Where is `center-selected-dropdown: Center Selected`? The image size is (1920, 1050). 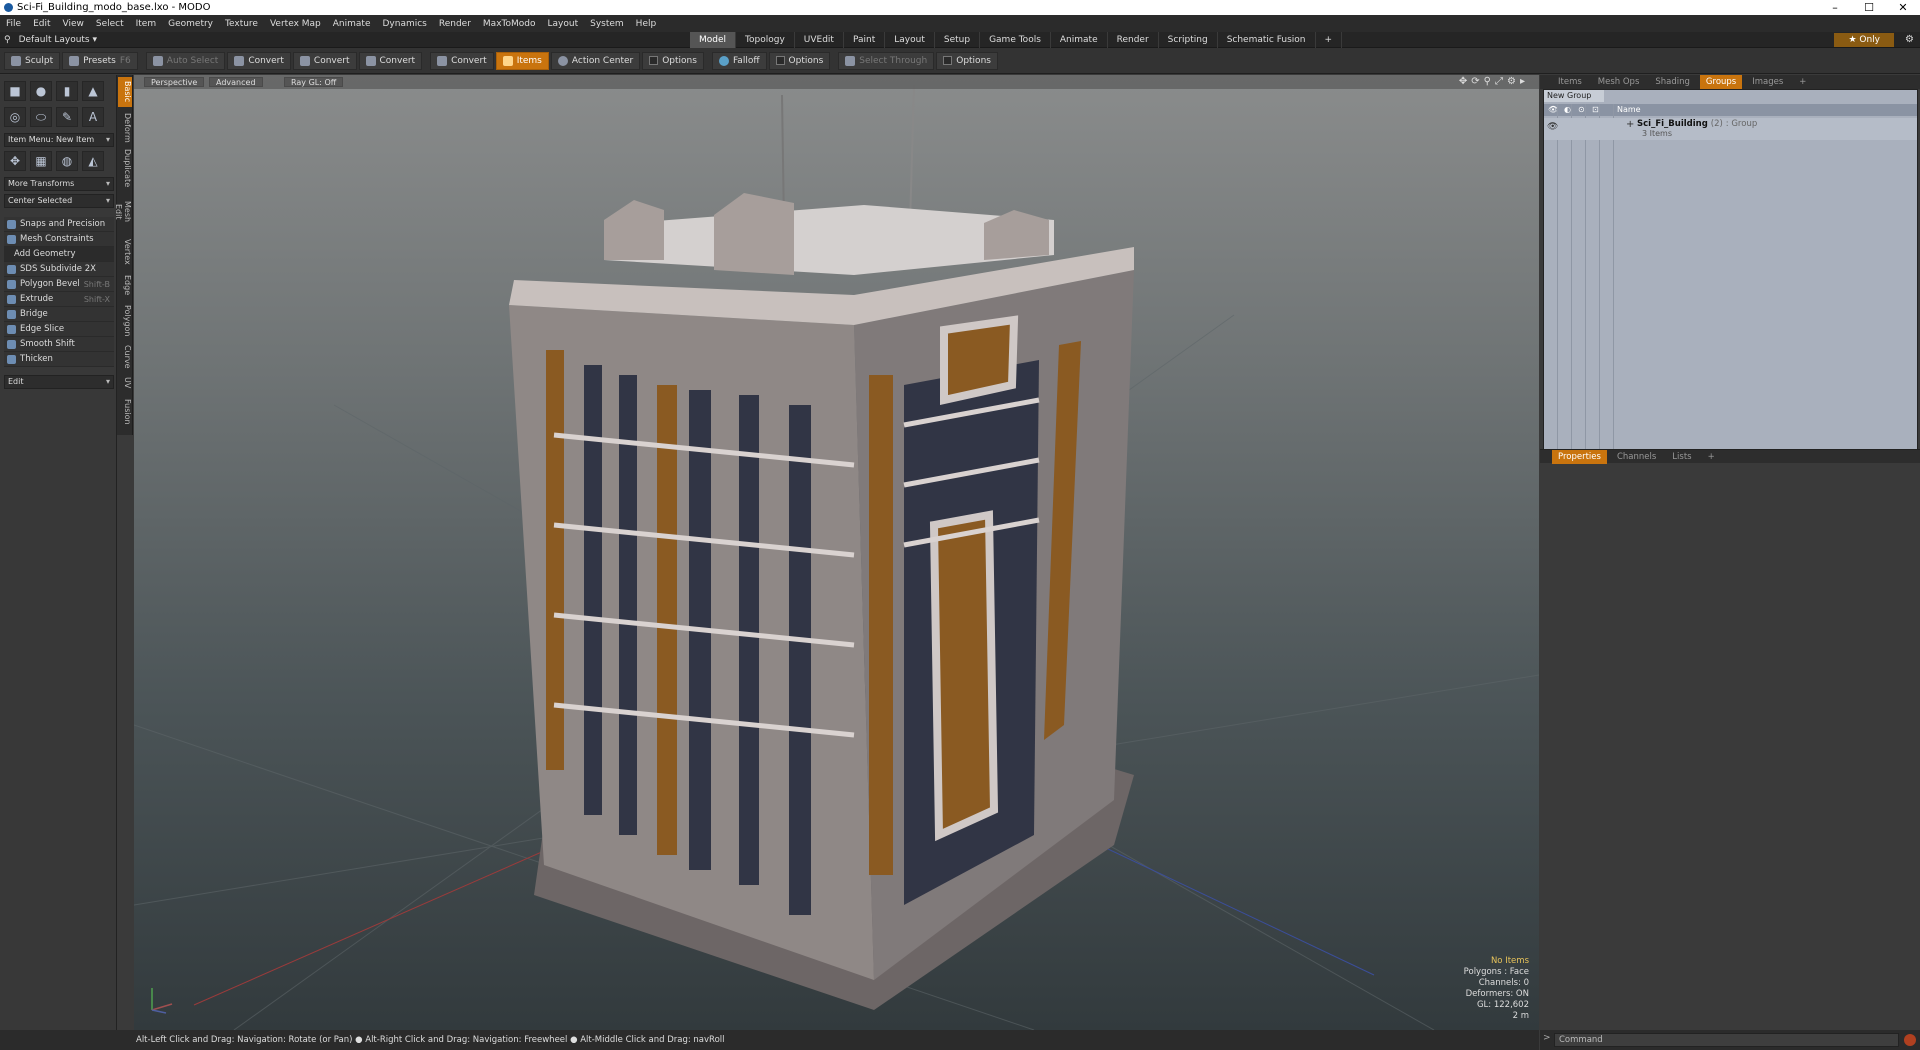 center-selected-dropdown: Center Selected is located at coordinates (59, 201).